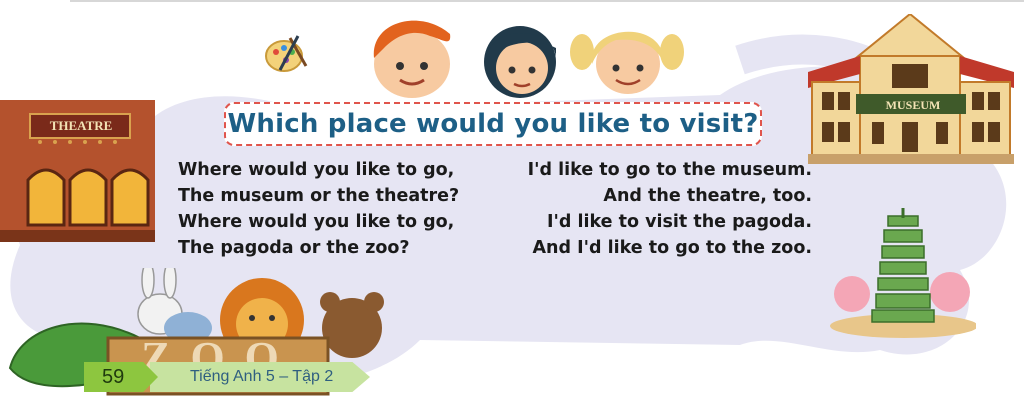 The height and width of the screenshot is (412, 1024). I want to click on title-box: Which place would you like to visit?, so click(493, 124).